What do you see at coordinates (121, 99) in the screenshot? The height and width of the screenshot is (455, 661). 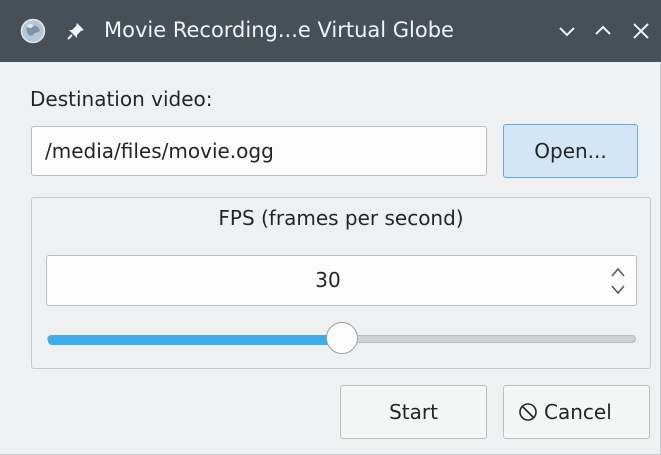 I see `destination-label: Destination video:` at bounding box center [121, 99].